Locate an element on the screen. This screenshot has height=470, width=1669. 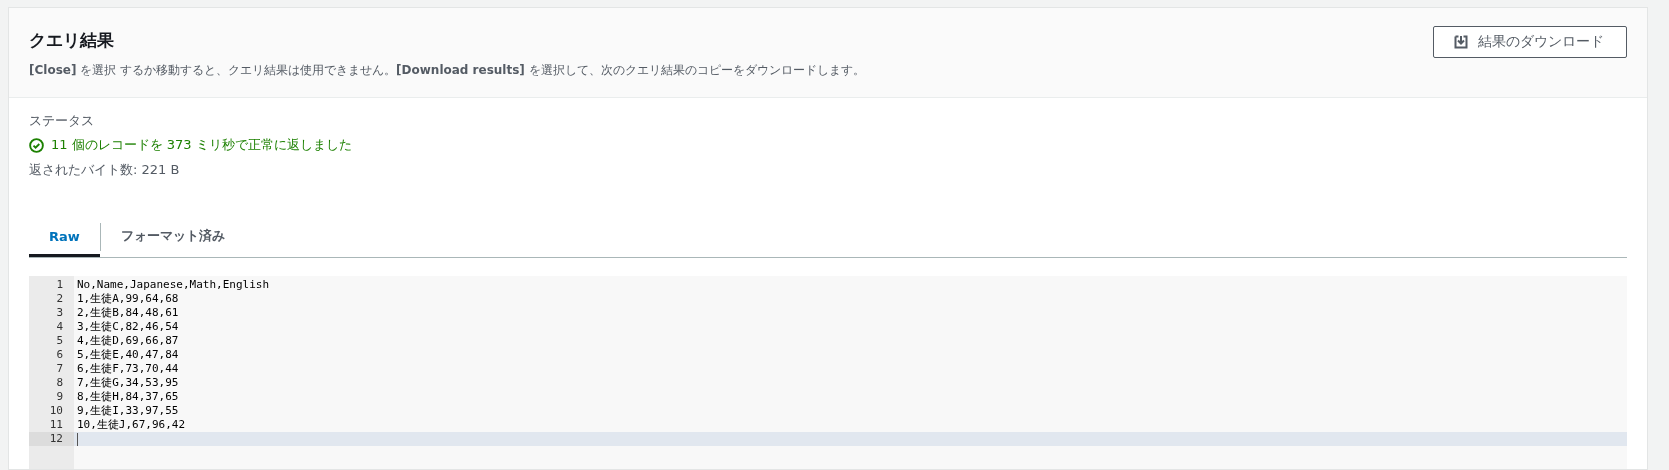
line-number: 6 is located at coordinates (59, 355).